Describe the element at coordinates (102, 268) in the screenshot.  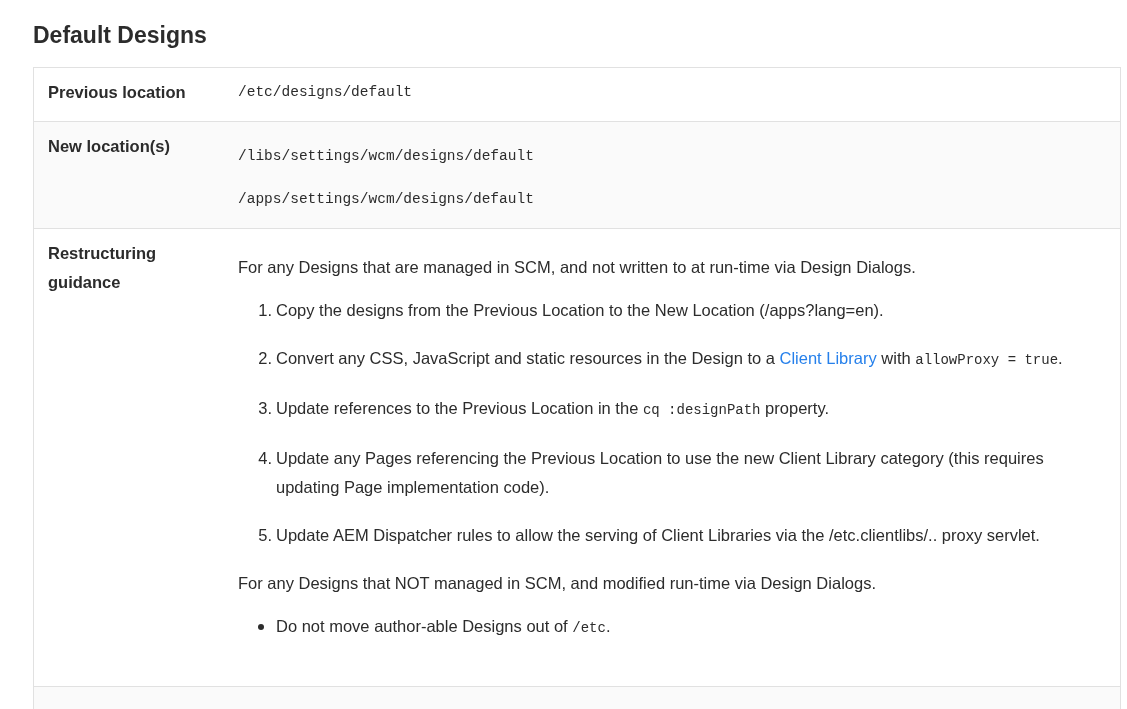
I see `row-label: Restructuring guidance` at that location.